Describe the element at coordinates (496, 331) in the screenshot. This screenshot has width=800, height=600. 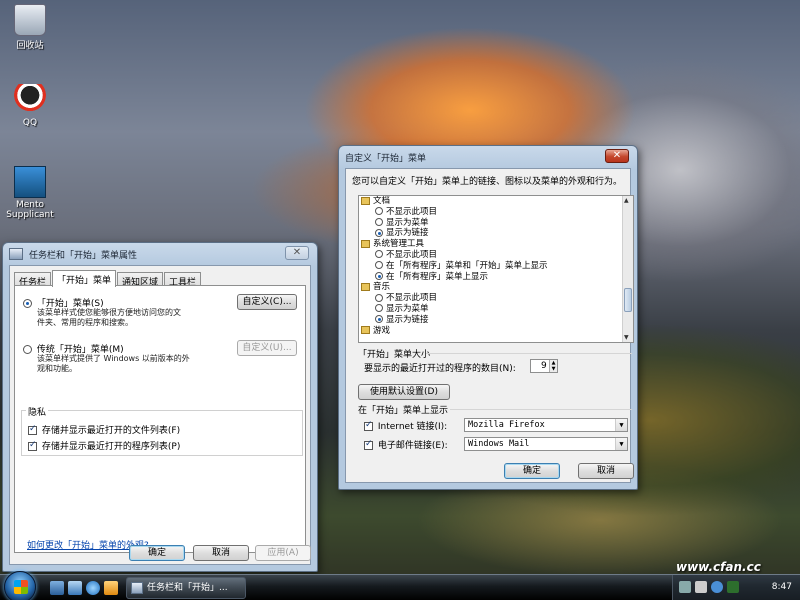
I see `tree-category: 游戏` at that location.